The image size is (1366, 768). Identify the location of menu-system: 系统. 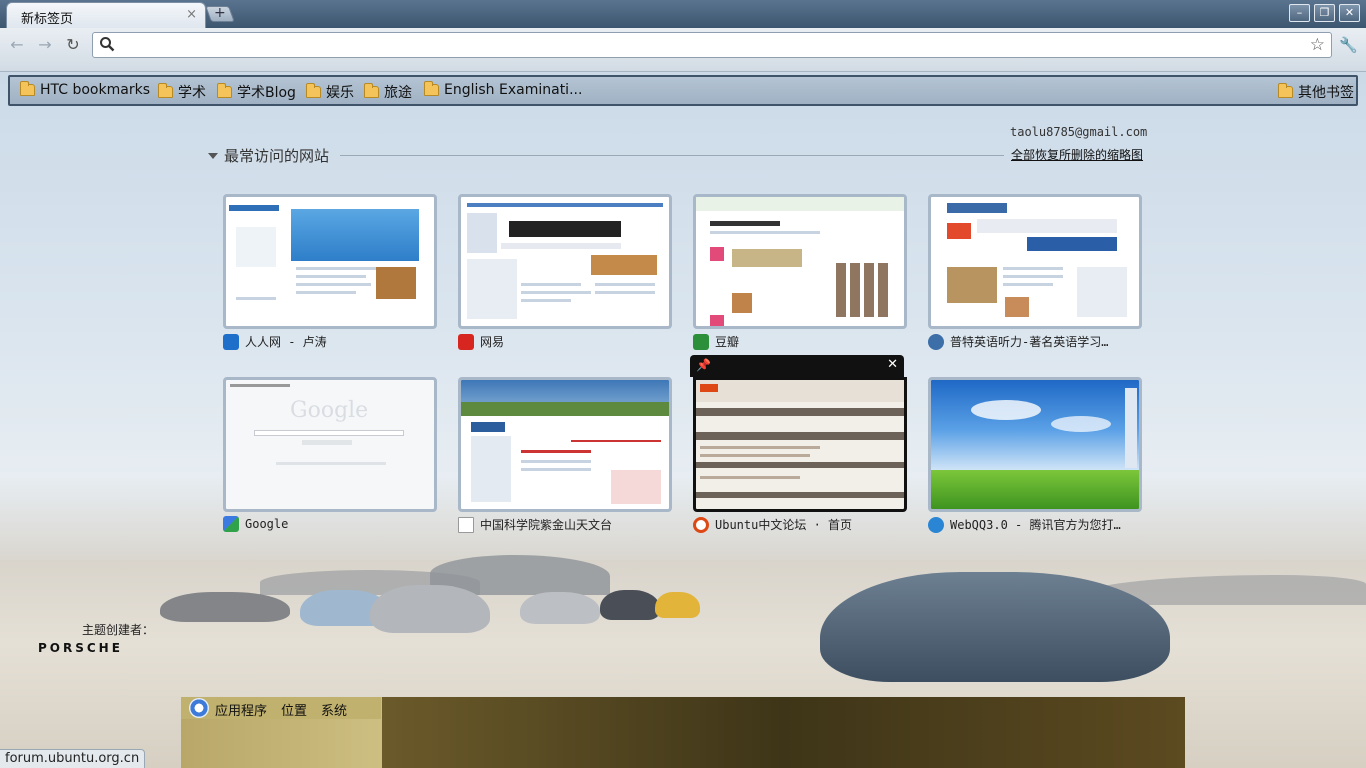
(334, 709).